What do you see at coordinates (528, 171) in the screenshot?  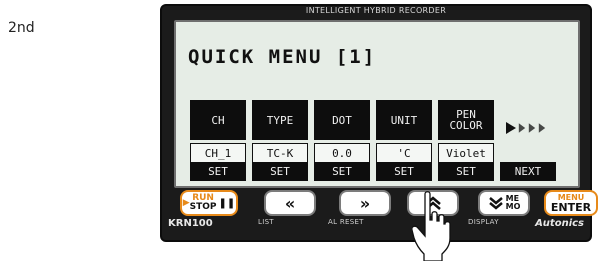 I see `softkey-next: NEXT` at bounding box center [528, 171].